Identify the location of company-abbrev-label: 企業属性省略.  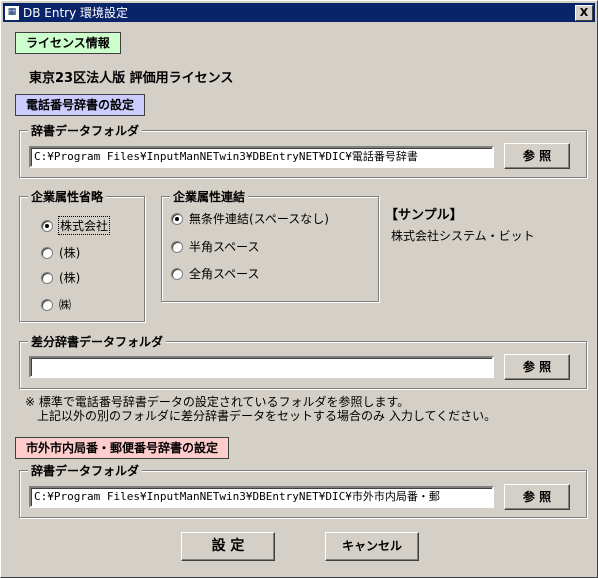
(67, 196).